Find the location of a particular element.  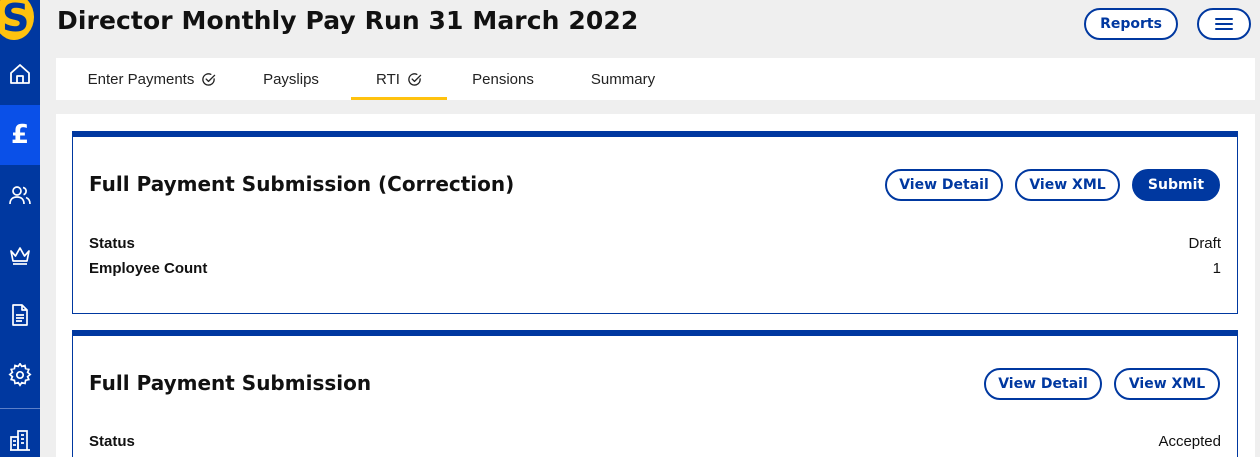

employee-count-label: Employee Count is located at coordinates (148, 268).